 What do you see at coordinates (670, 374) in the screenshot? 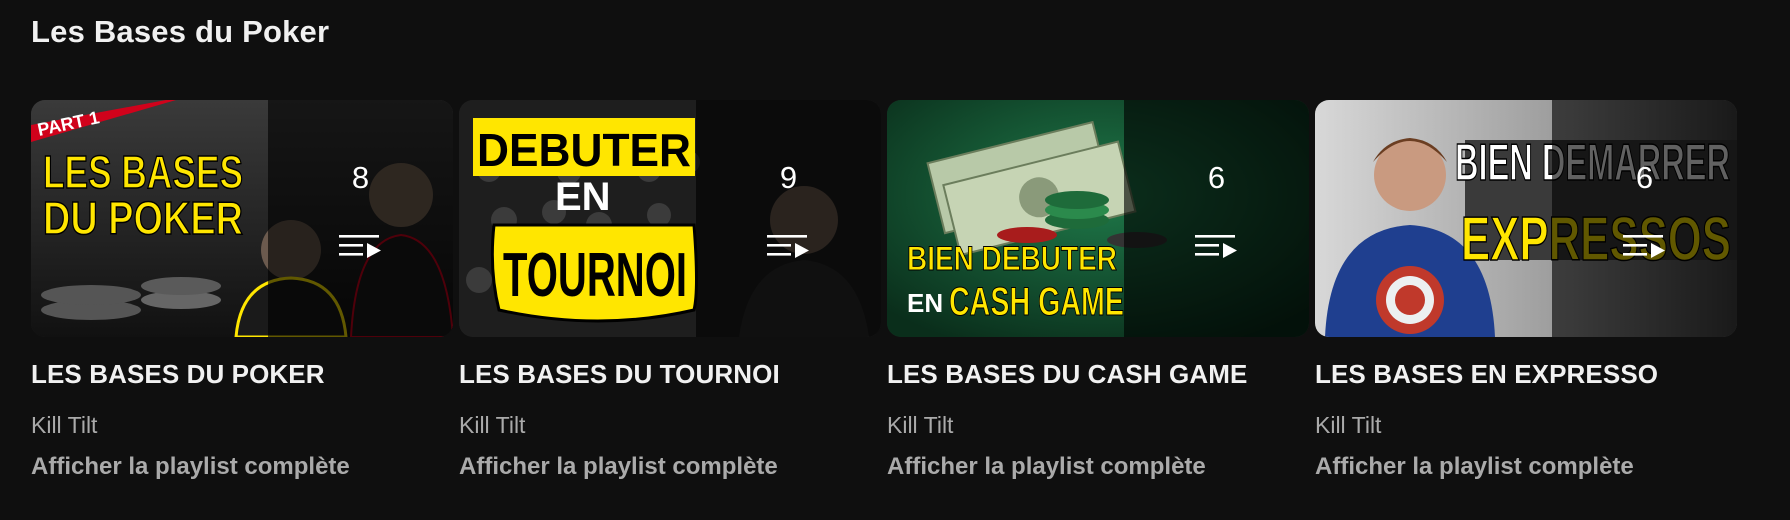
I see `playlist-title: LES BASES DU TOURNOI` at bounding box center [670, 374].